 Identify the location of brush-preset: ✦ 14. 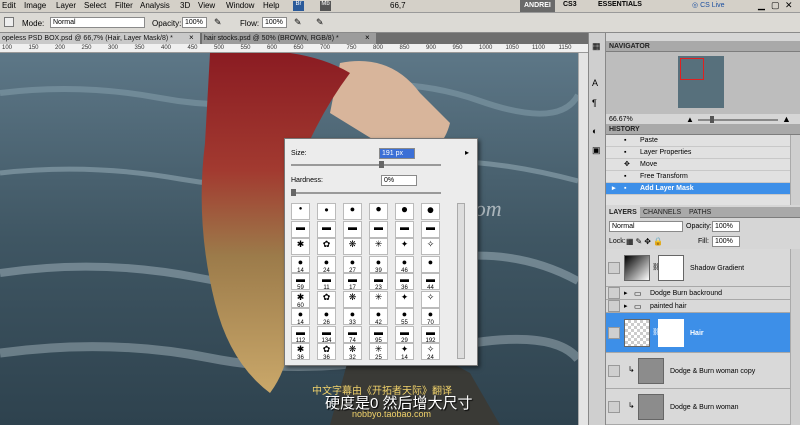
(404, 352).